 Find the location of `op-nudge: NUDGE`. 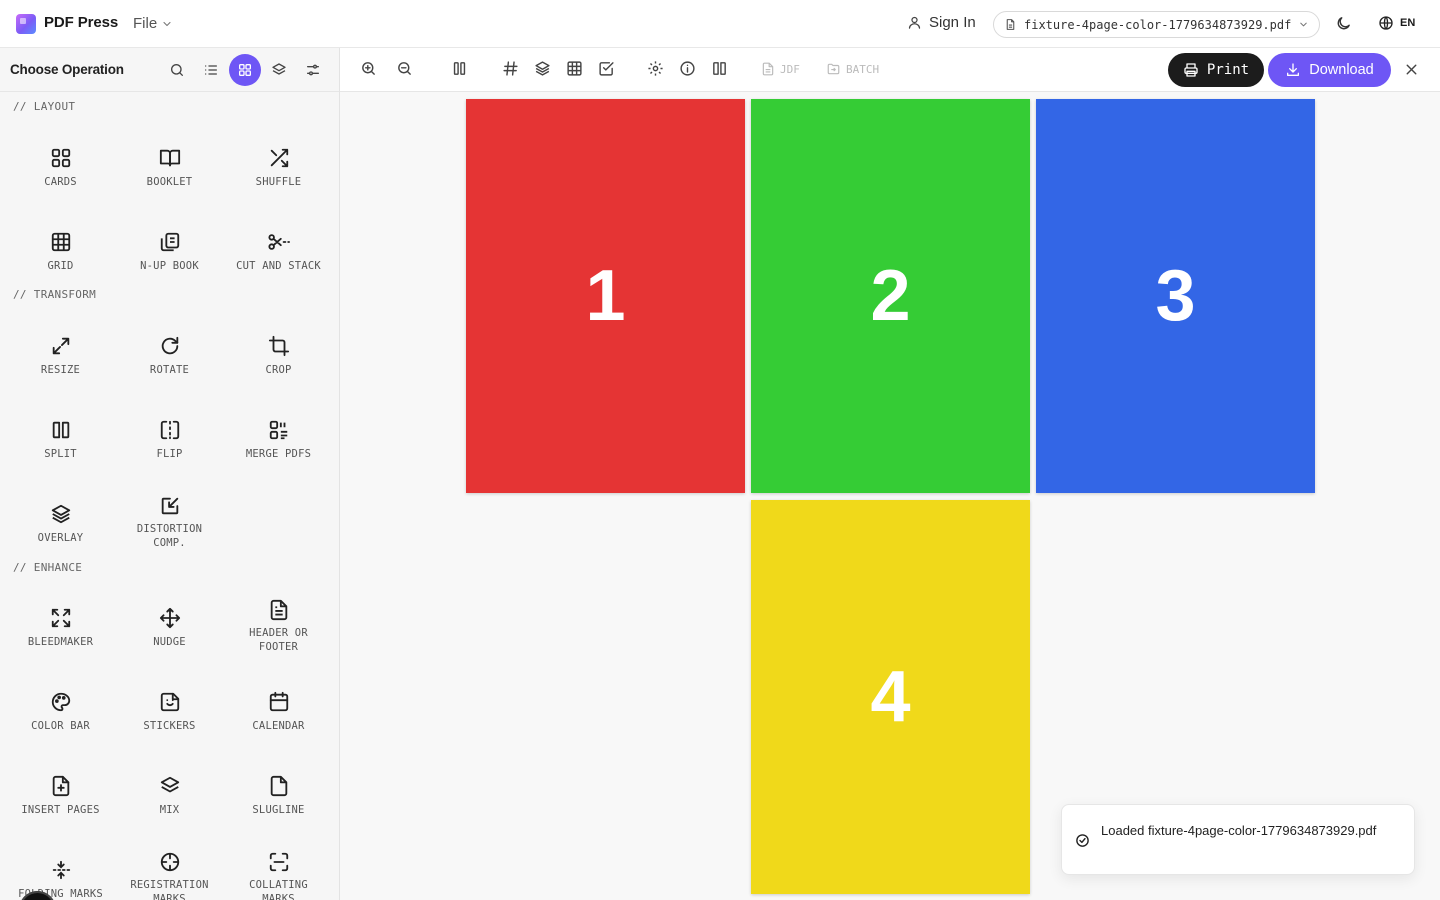

op-nudge: NUDGE is located at coordinates (169, 612).